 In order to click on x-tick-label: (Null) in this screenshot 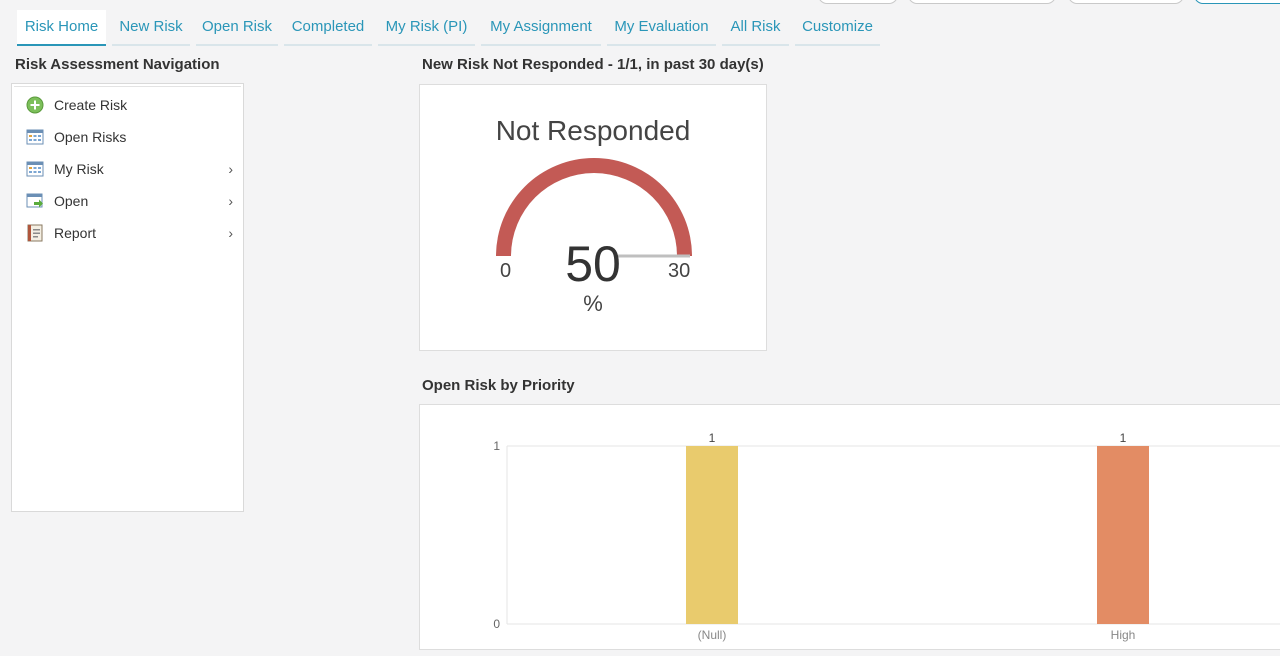, I will do `click(712, 635)`.